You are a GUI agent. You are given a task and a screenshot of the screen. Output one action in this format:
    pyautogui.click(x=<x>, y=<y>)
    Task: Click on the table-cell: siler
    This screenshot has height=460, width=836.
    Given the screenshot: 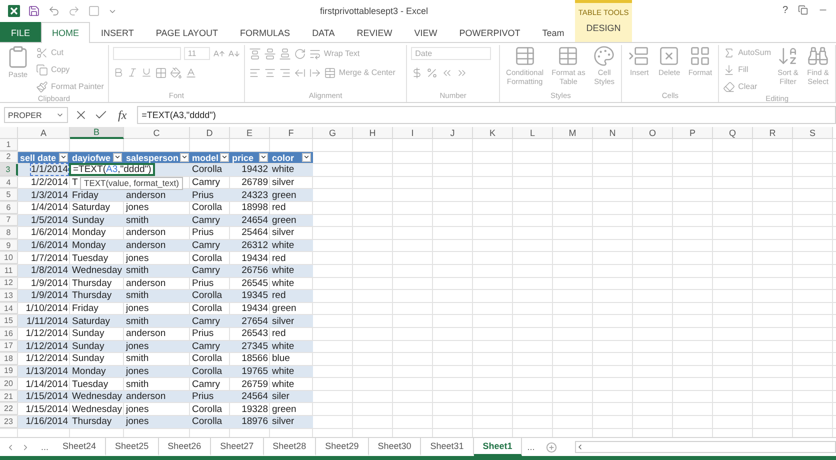 What is the action you would take?
    pyautogui.click(x=281, y=396)
    